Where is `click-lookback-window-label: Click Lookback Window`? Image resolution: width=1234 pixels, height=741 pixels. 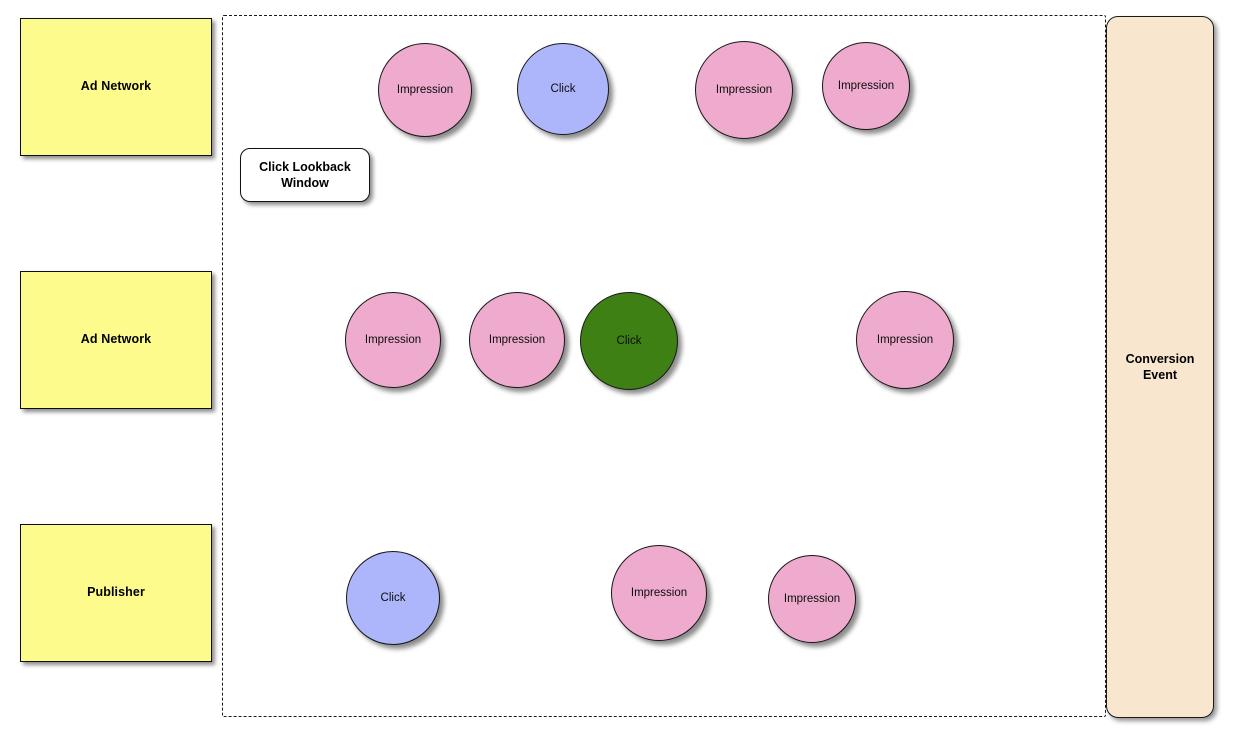
click-lookback-window-label: Click Lookback Window is located at coordinates (305, 174).